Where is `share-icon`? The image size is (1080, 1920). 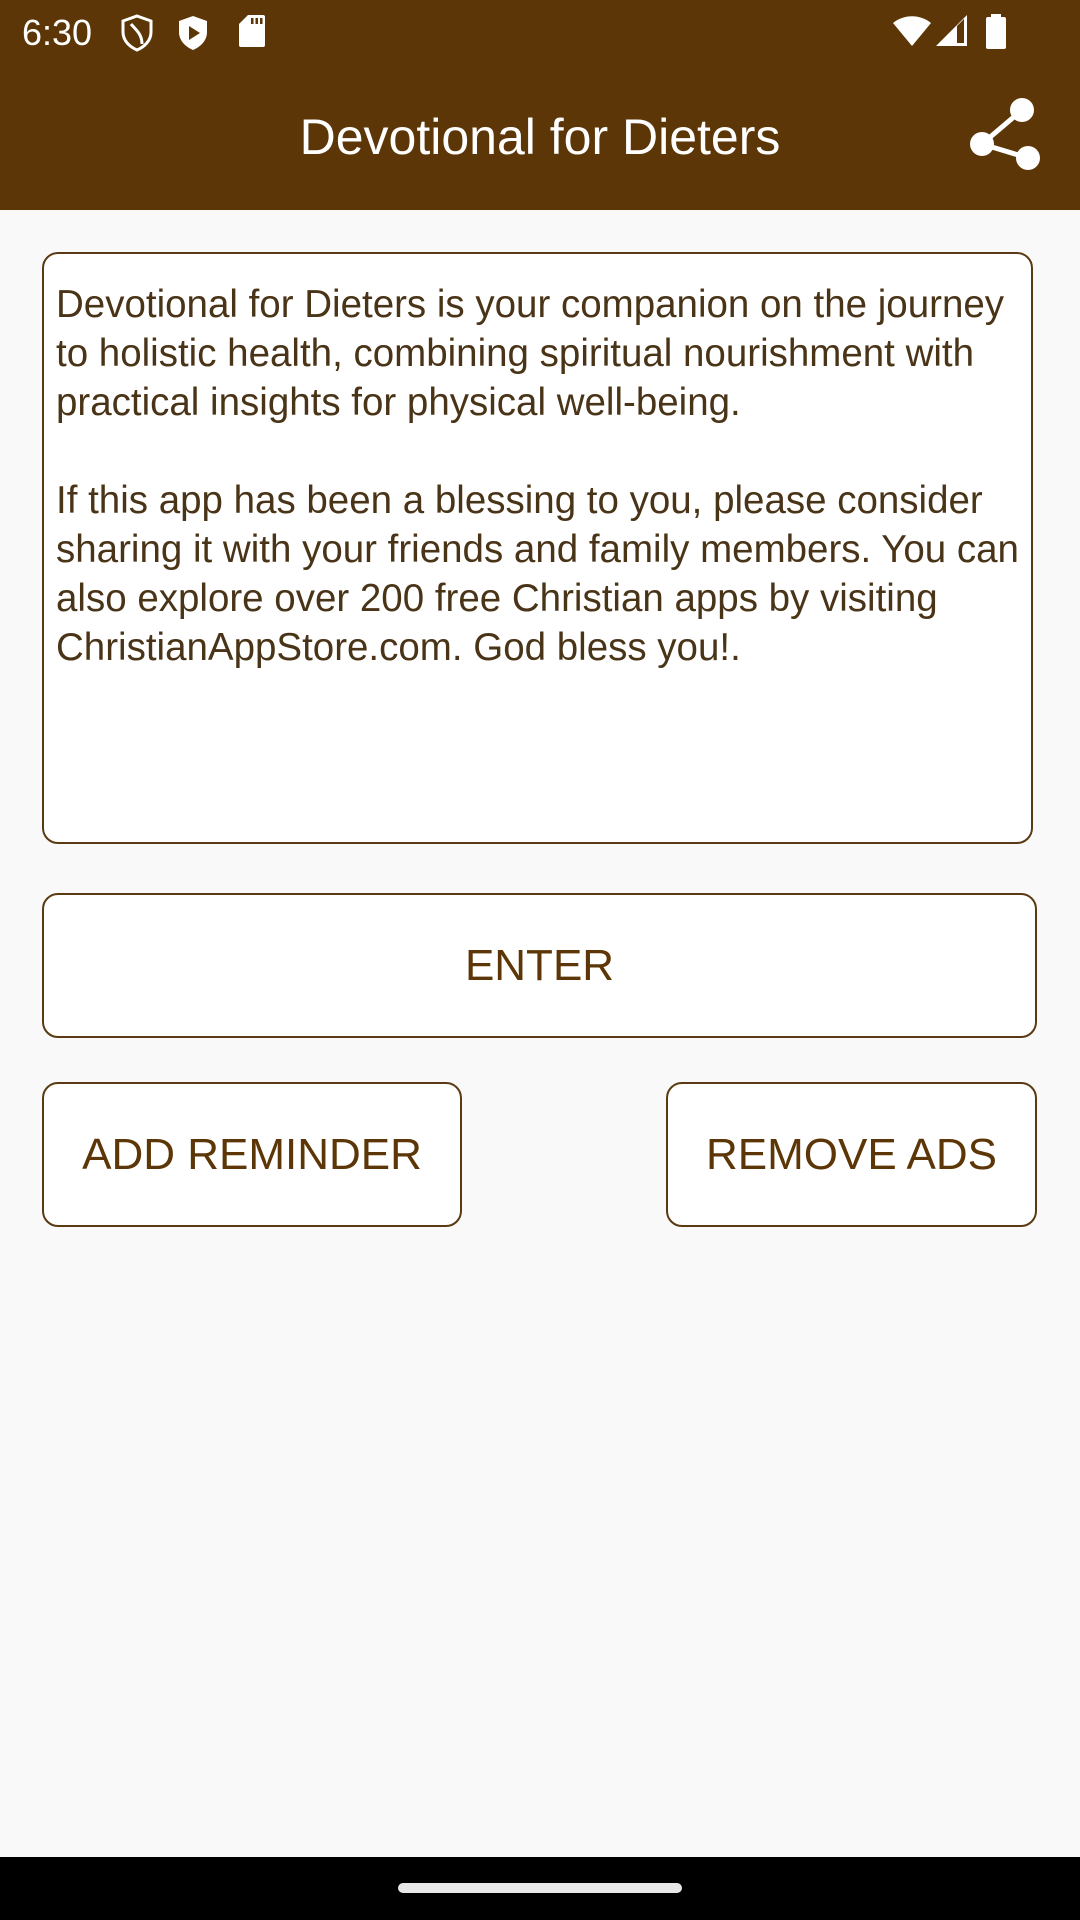
share-icon is located at coordinates (1005, 138).